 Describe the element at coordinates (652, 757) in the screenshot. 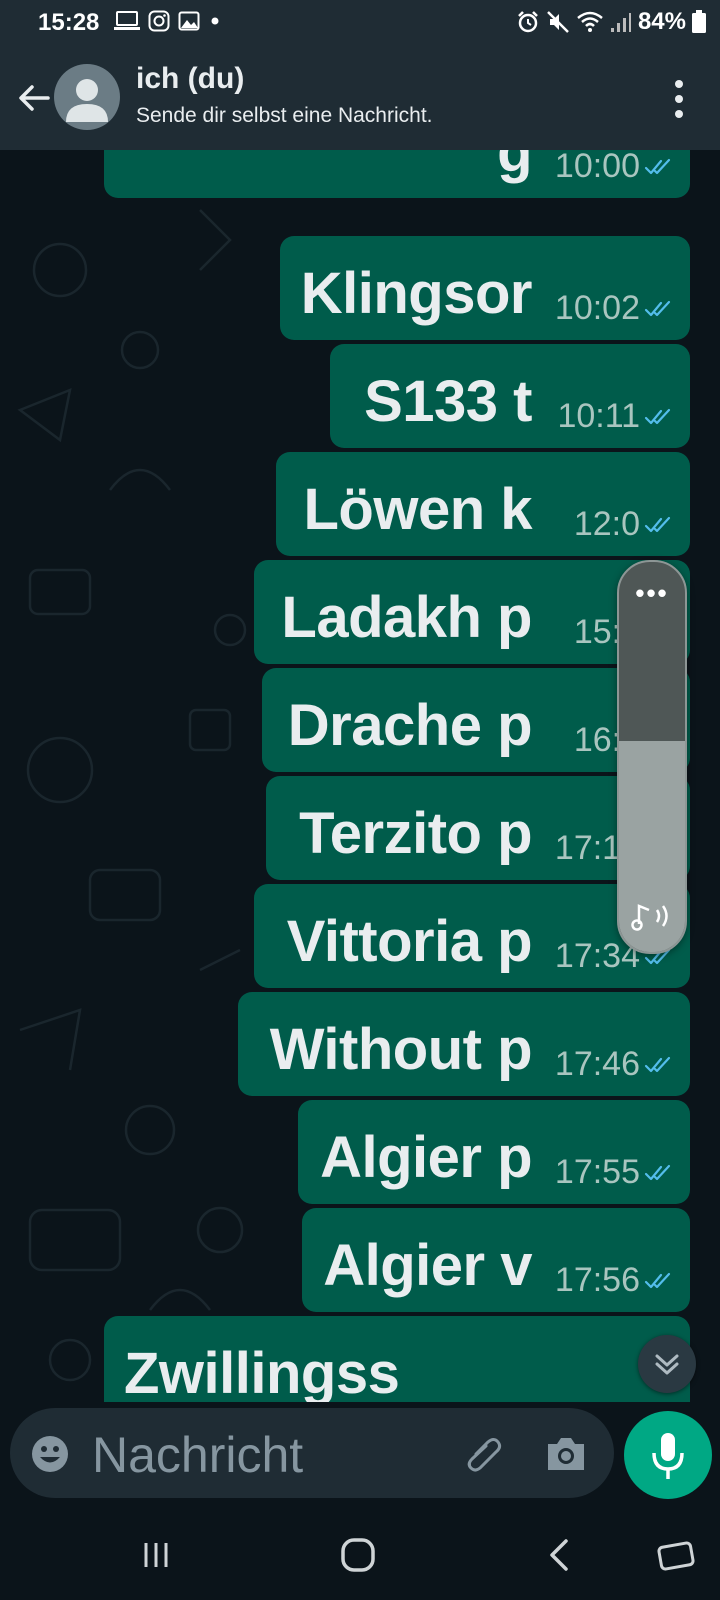

I see `volume-slider: •••` at that location.